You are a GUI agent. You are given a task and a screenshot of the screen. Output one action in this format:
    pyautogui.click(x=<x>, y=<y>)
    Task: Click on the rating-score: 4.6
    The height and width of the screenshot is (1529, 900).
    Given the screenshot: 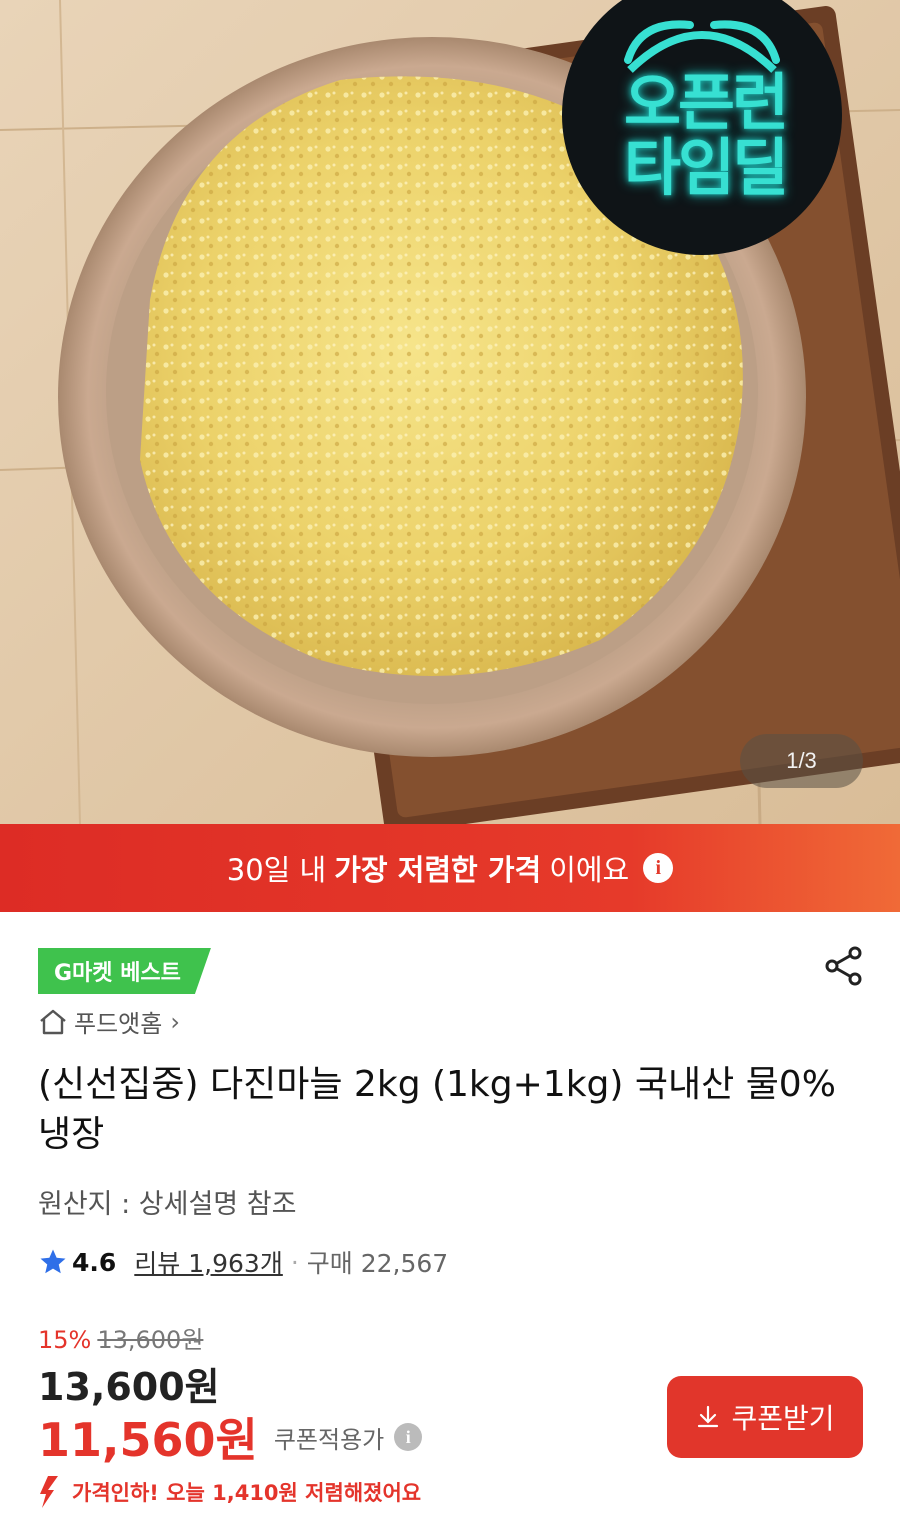 What is the action you would take?
    pyautogui.click(x=94, y=1262)
    